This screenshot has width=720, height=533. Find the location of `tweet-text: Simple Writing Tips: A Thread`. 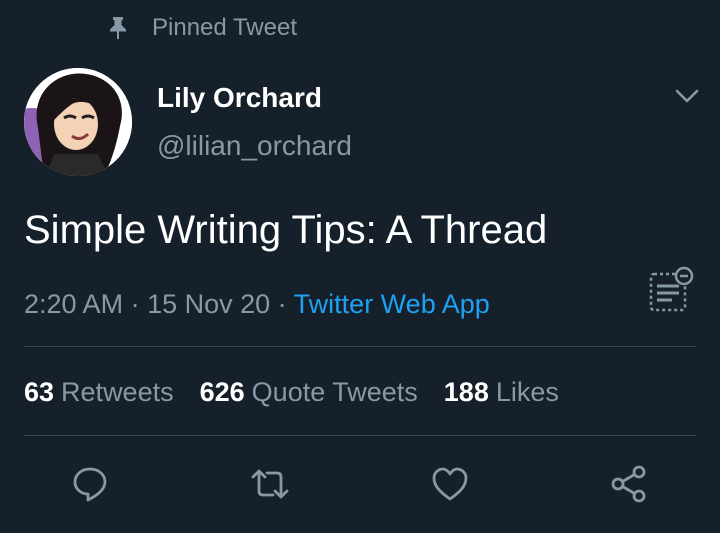

tweet-text: Simple Writing Tips: A Thread is located at coordinates (286, 230).